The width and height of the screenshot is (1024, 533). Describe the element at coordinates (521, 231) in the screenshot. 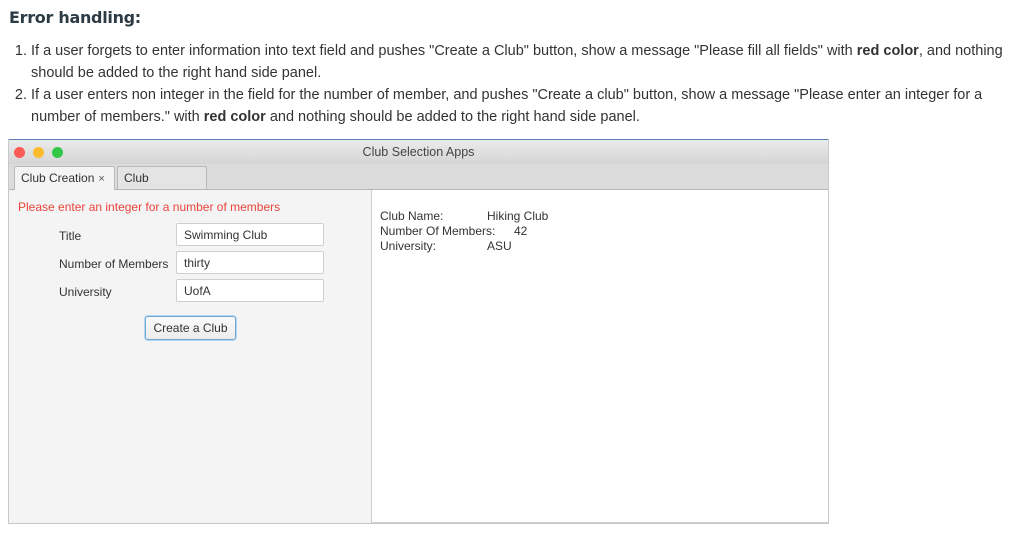

I see `members-value: 42` at that location.